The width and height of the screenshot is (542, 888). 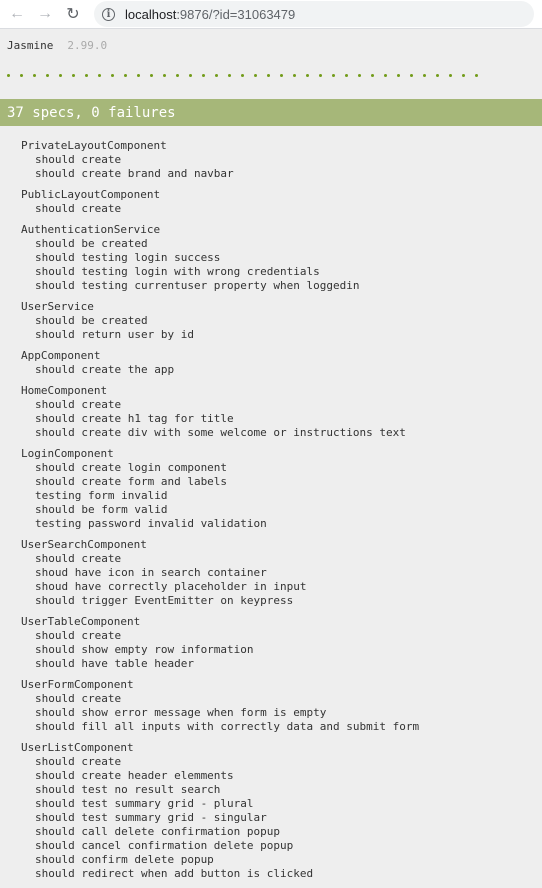 What do you see at coordinates (281, 545) in the screenshot?
I see `suite-title: UserSearchComponent` at bounding box center [281, 545].